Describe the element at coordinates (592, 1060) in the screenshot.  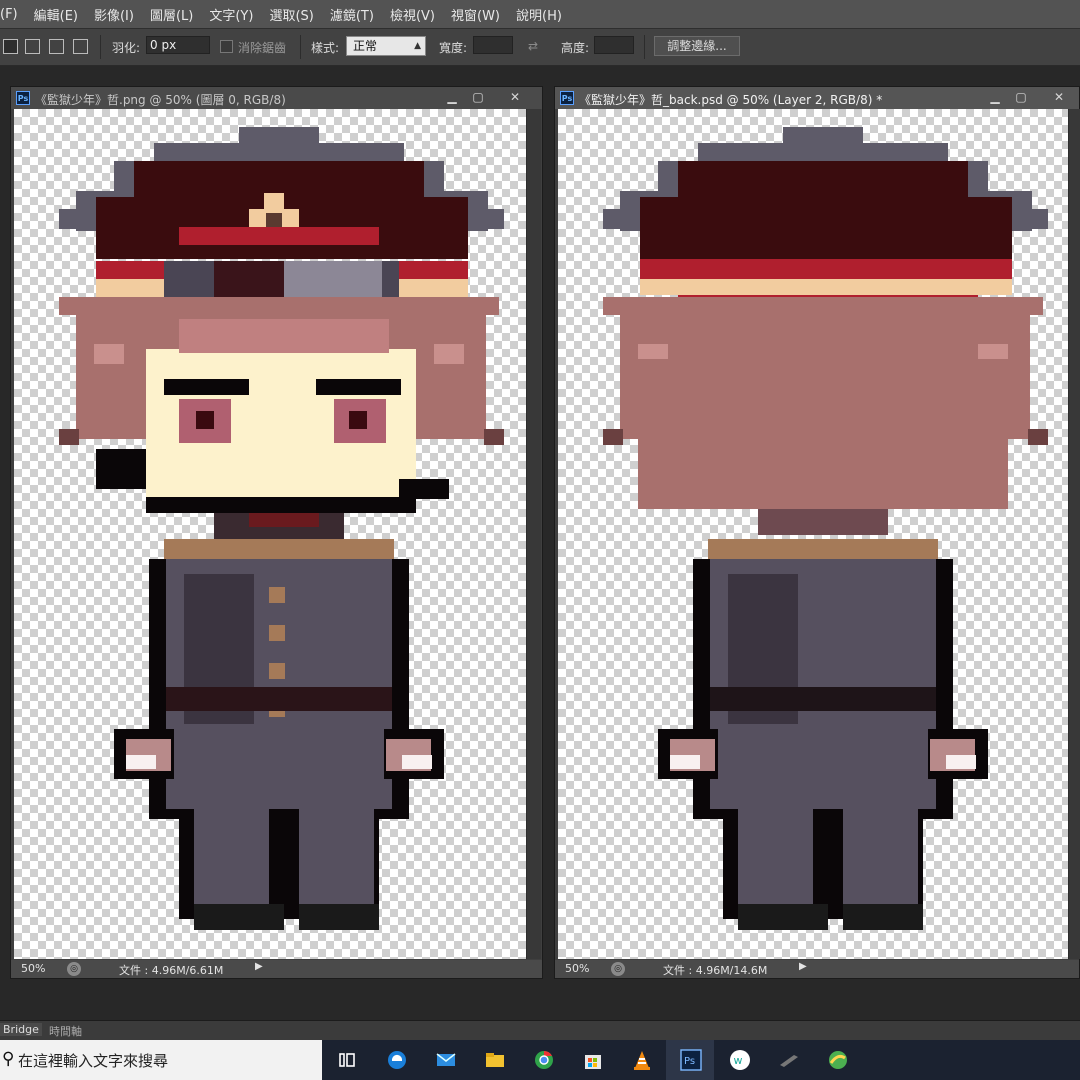
I see `store-icon` at that location.